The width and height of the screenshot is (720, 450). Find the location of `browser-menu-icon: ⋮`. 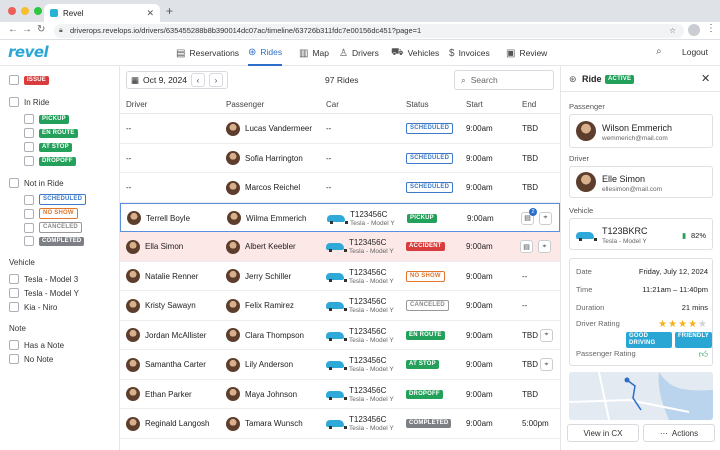

browser-menu-icon: ⋮ is located at coordinates (711, 28).